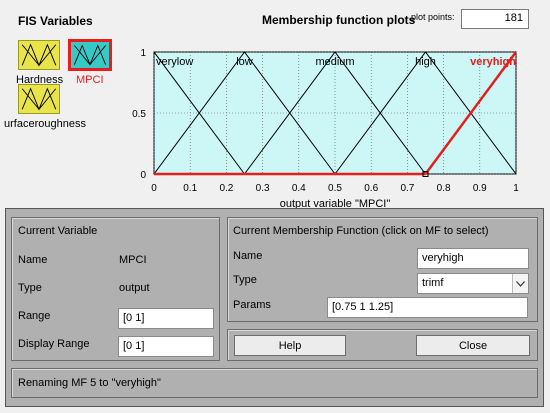 This screenshot has height=413, width=550. Describe the element at coordinates (495, 19) in the screenshot. I see `plot-points-input: 181` at that location.